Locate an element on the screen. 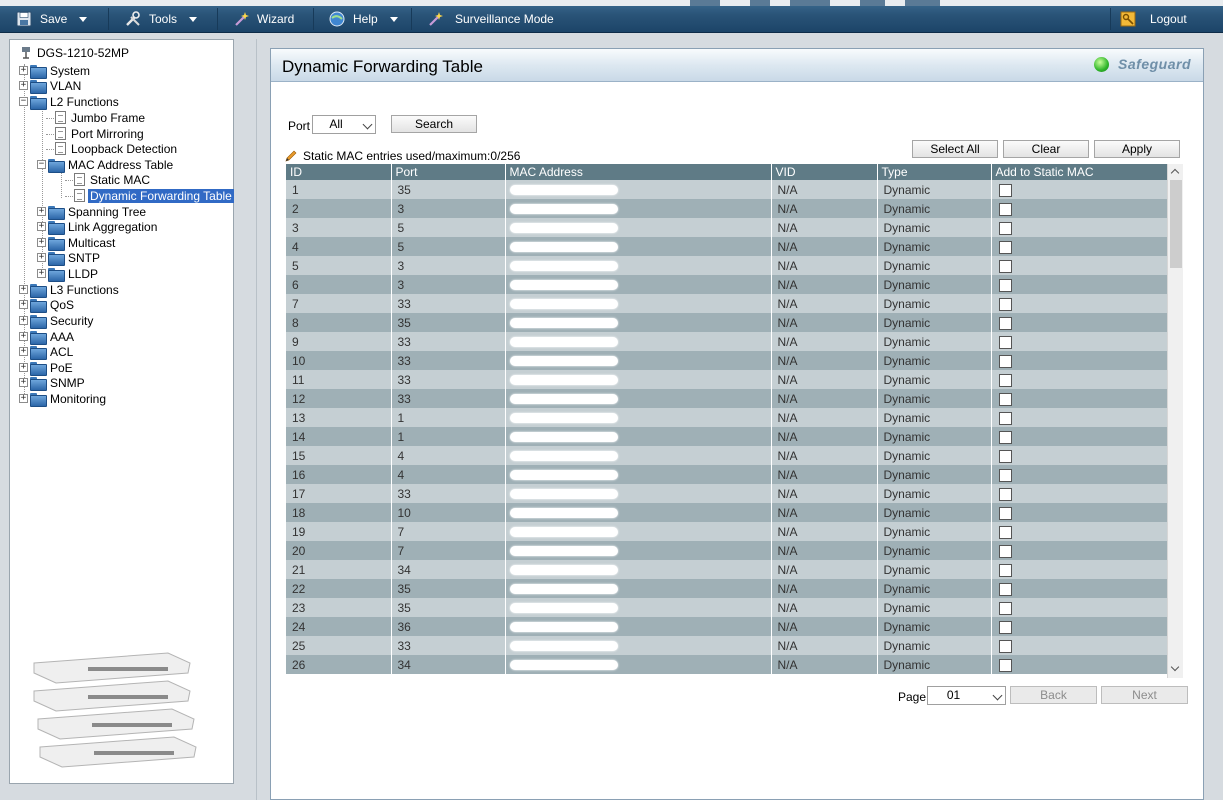  table-row: 21 34 N/A Dynamic is located at coordinates (727, 569).